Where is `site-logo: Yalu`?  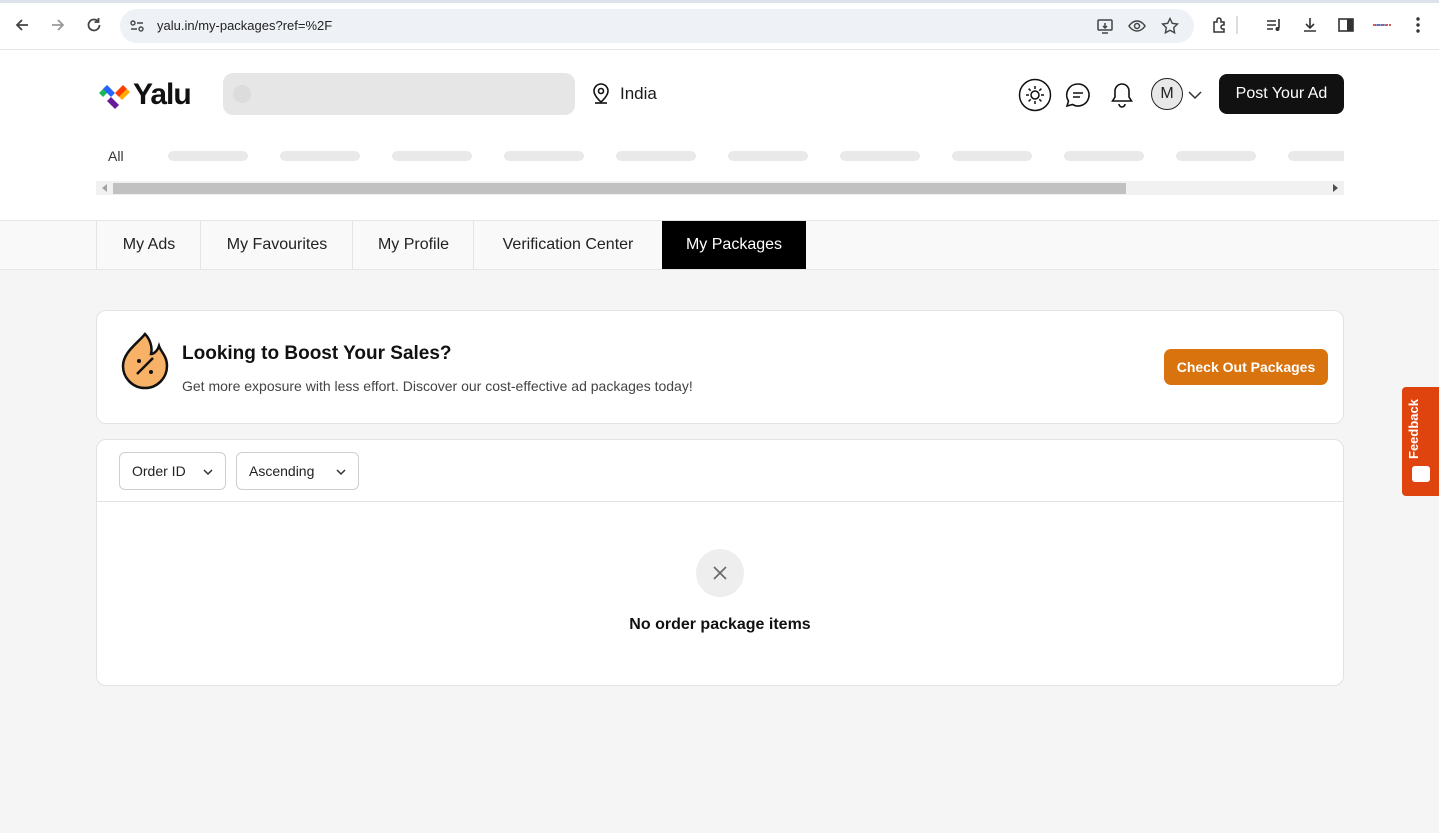
site-logo: Yalu is located at coordinates (144, 94).